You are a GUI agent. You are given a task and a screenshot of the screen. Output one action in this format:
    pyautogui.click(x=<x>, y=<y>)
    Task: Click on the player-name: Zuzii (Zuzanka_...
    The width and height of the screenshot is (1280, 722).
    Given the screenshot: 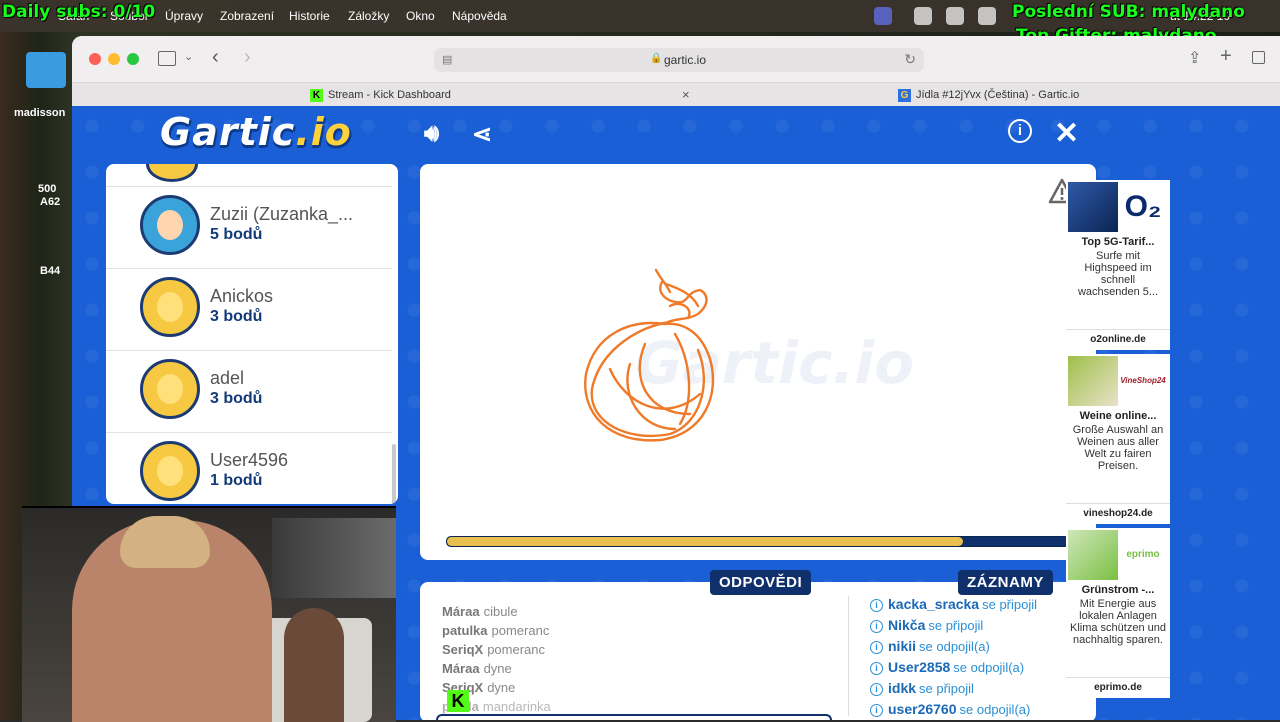 What is the action you would take?
    pyautogui.click(x=282, y=214)
    